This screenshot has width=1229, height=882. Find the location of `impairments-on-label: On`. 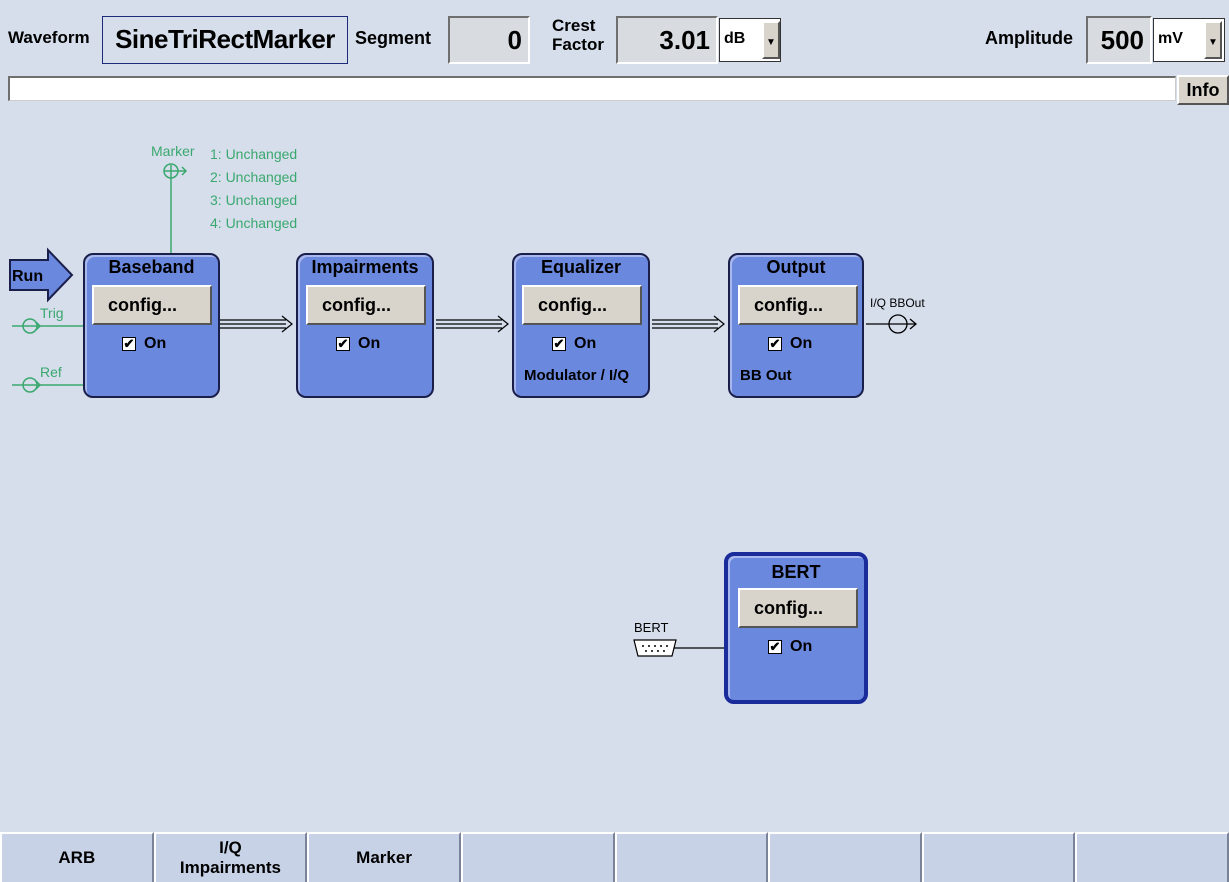

impairments-on-label: On is located at coordinates (369, 343).